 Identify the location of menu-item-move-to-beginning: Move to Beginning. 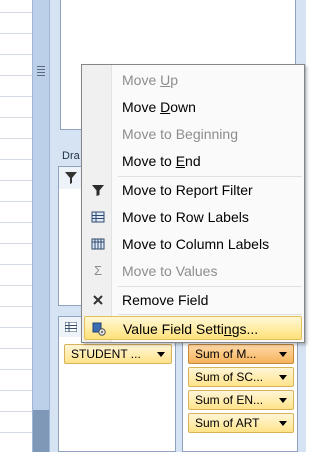
(193, 134).